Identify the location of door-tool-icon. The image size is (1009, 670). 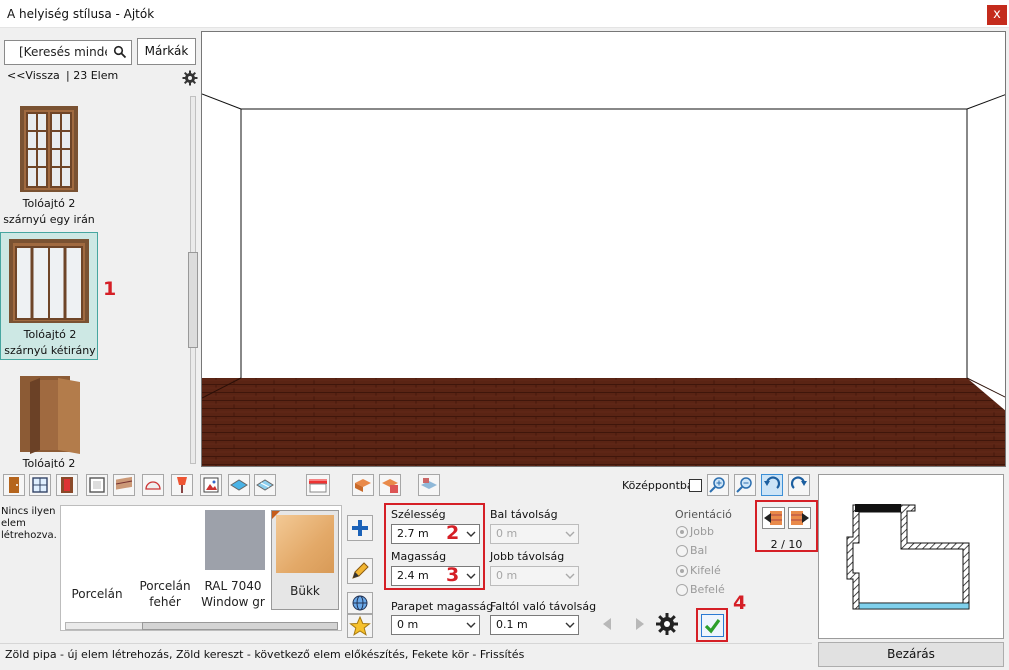
(14, 485).